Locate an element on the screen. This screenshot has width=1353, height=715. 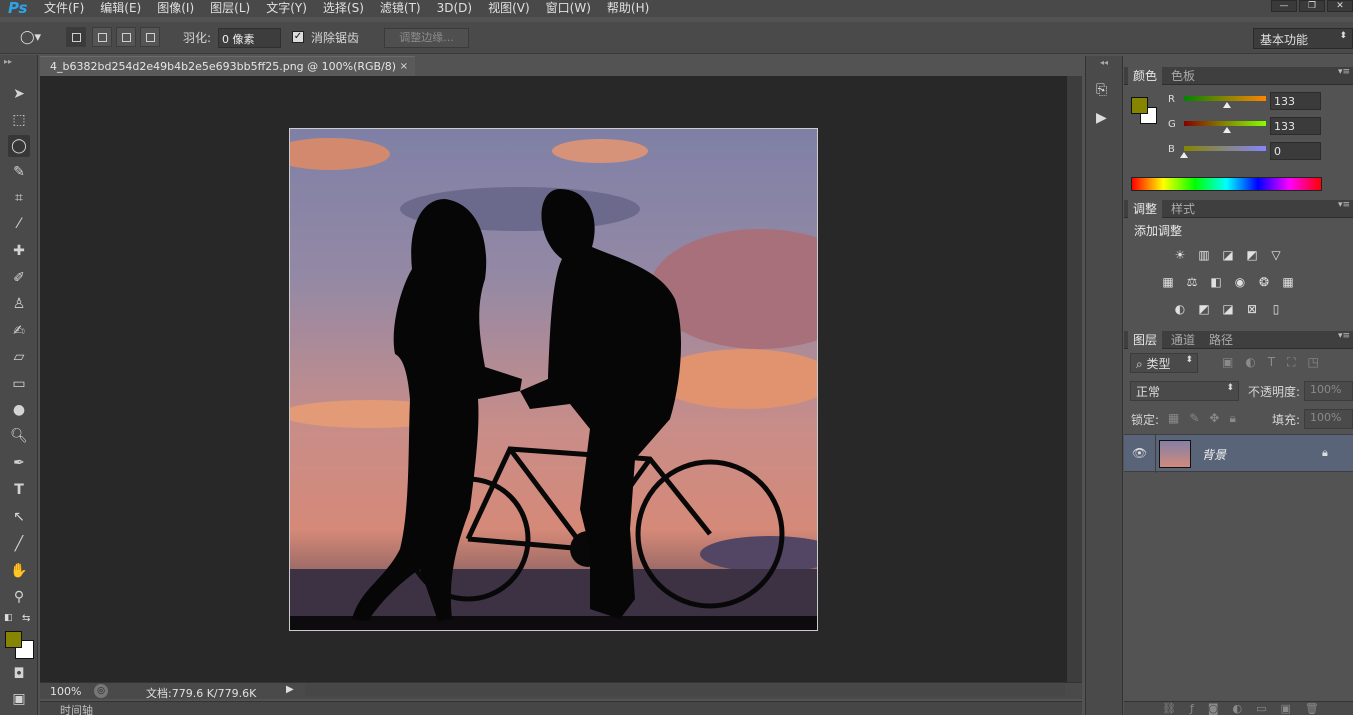
brush-tool-icon: ✐ is located at coordinates (19, 278).